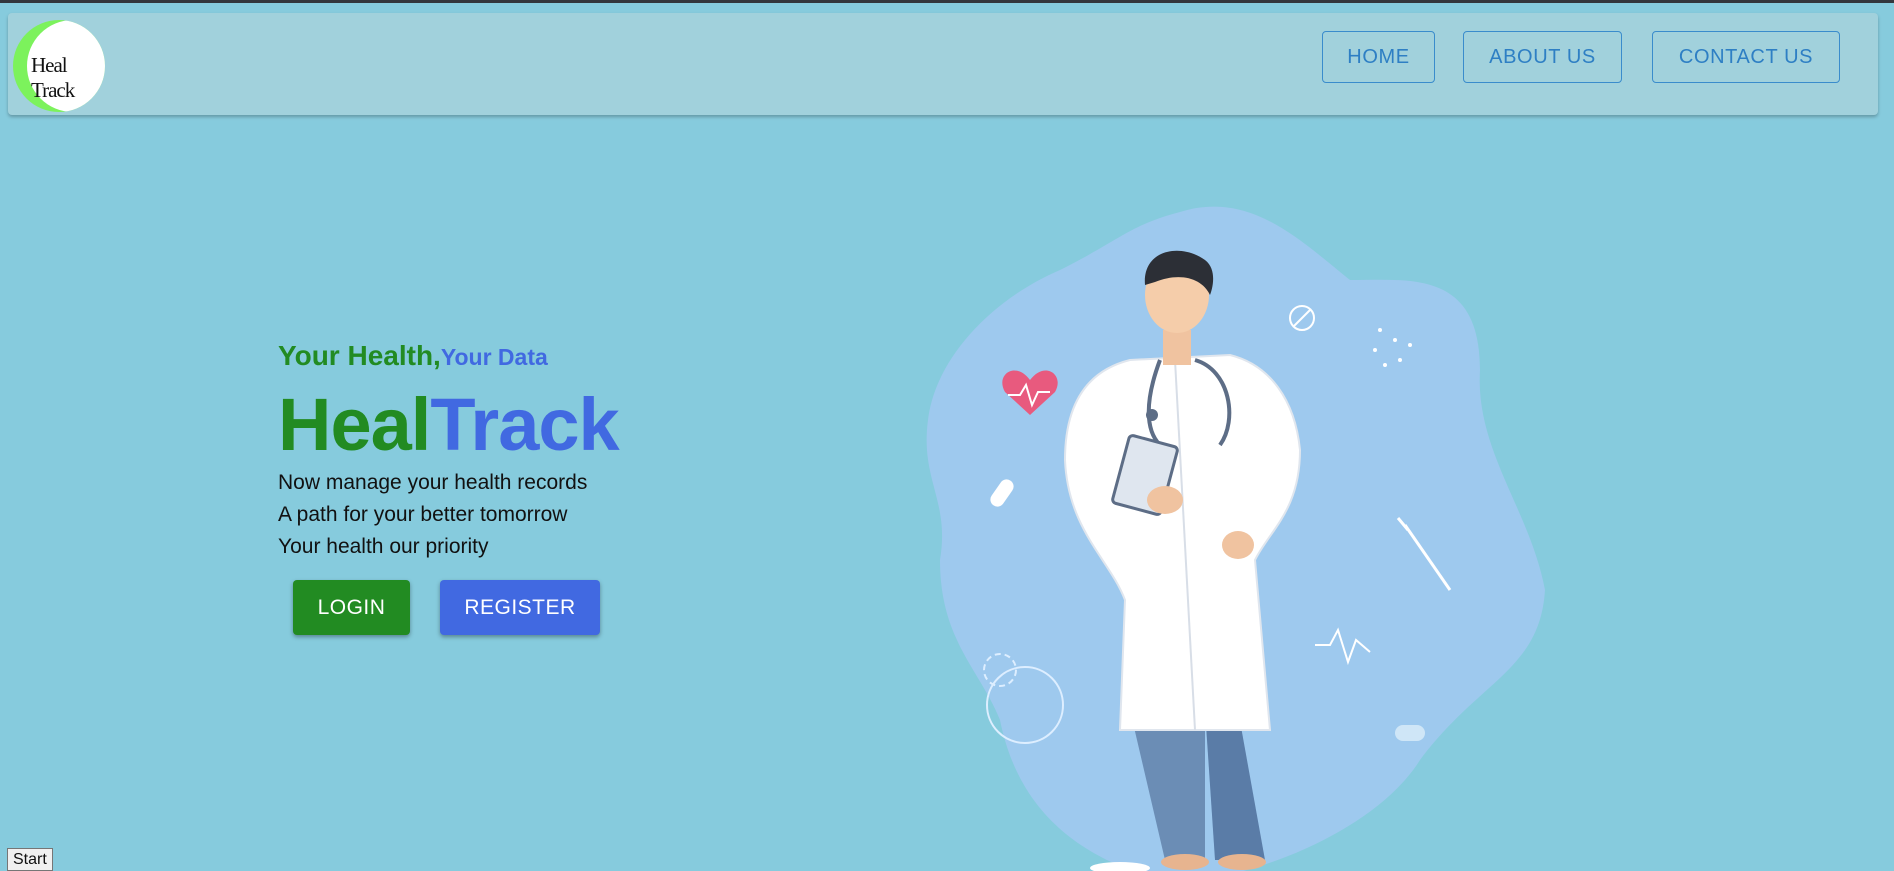 The width and height of the screenshot is (1894, 871). I want to click on hero-tagline: Your Health,Your Data, so click(413, 356).